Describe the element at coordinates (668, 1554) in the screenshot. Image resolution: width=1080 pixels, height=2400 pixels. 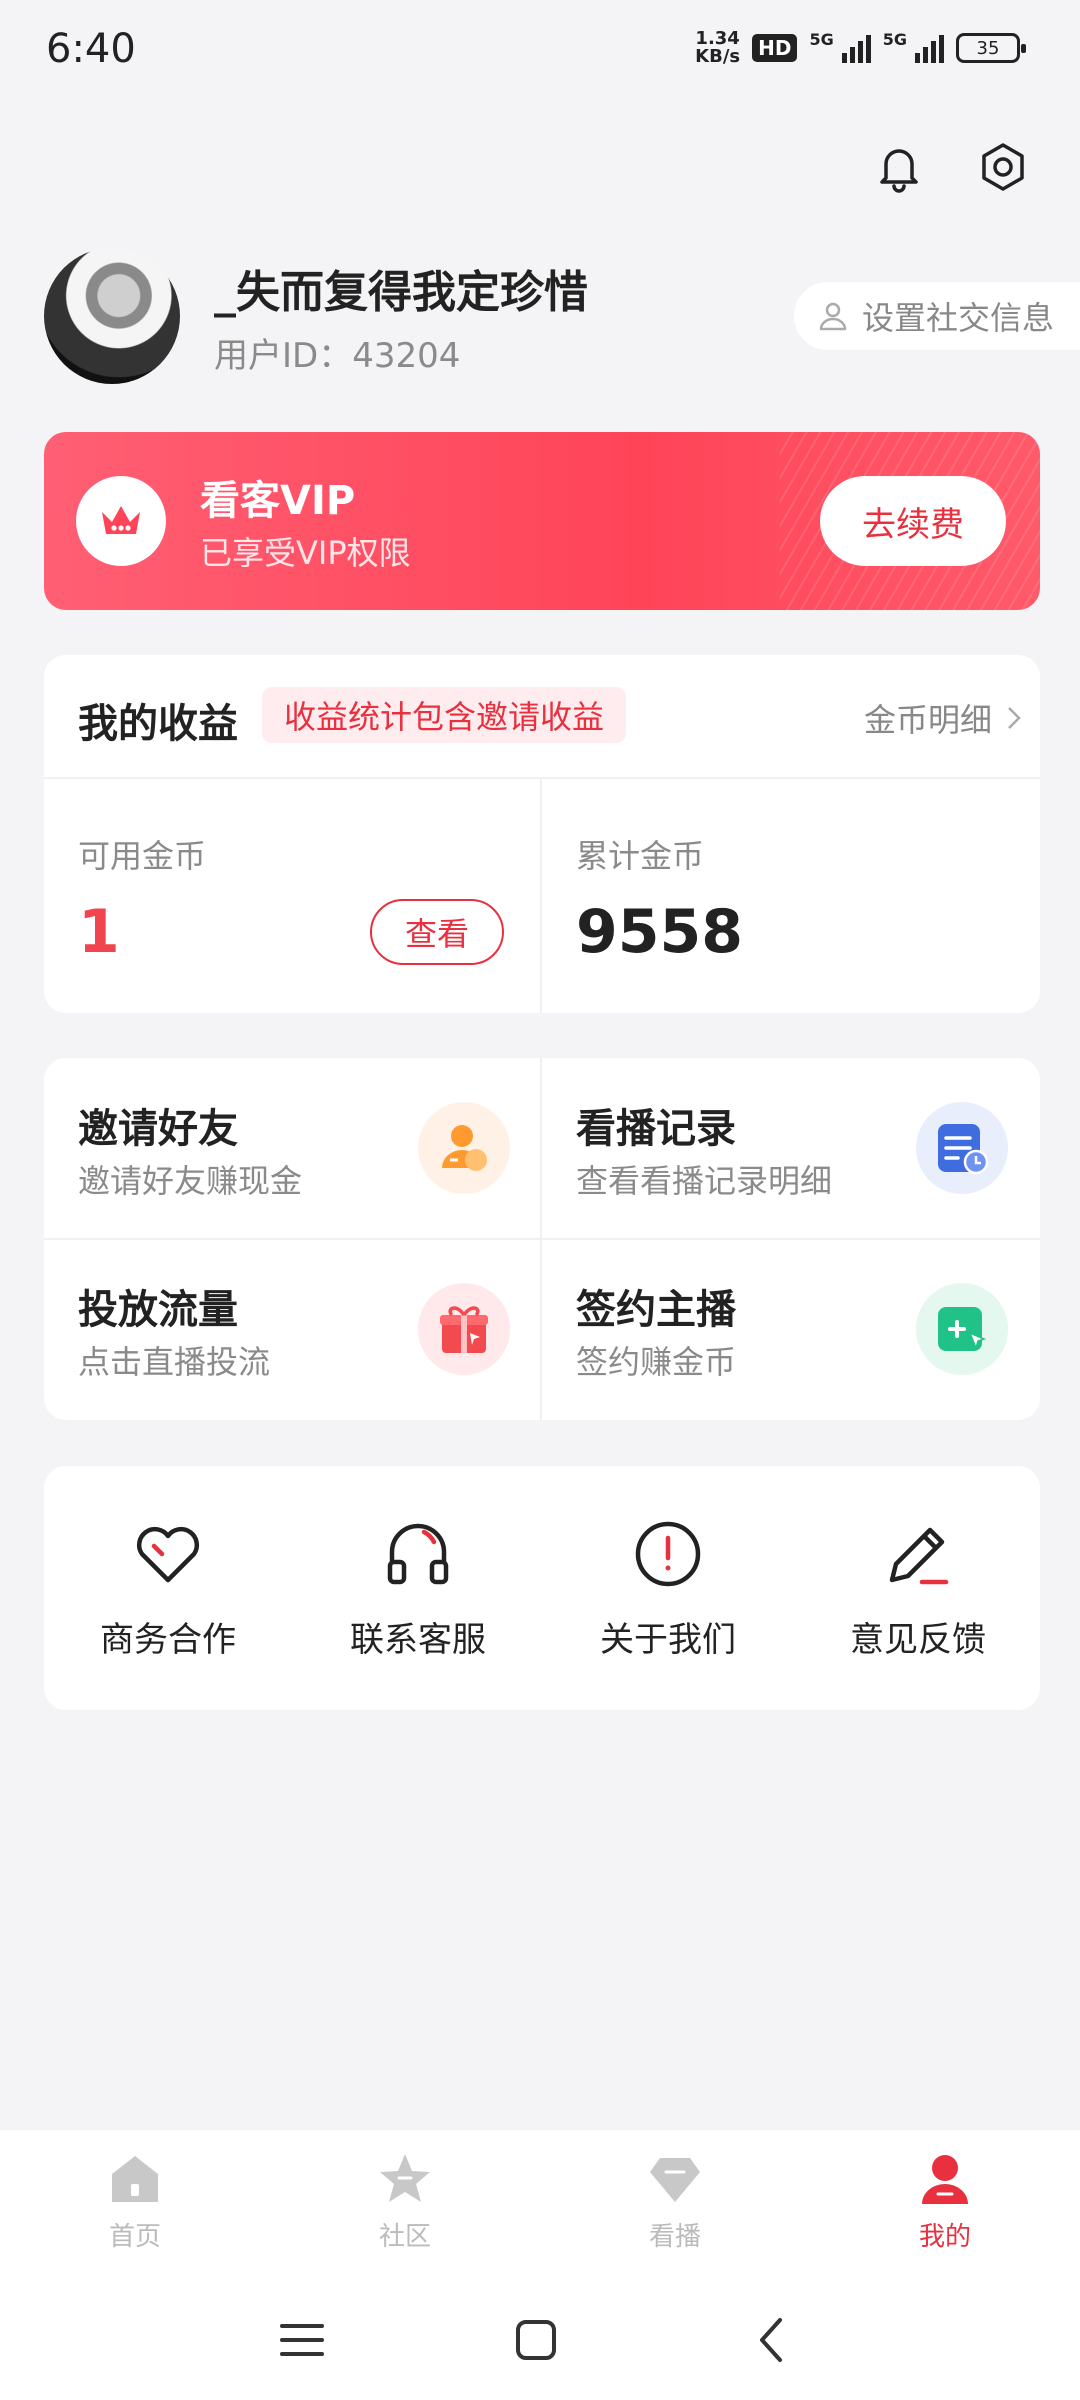
I see `info-icon` at that location.